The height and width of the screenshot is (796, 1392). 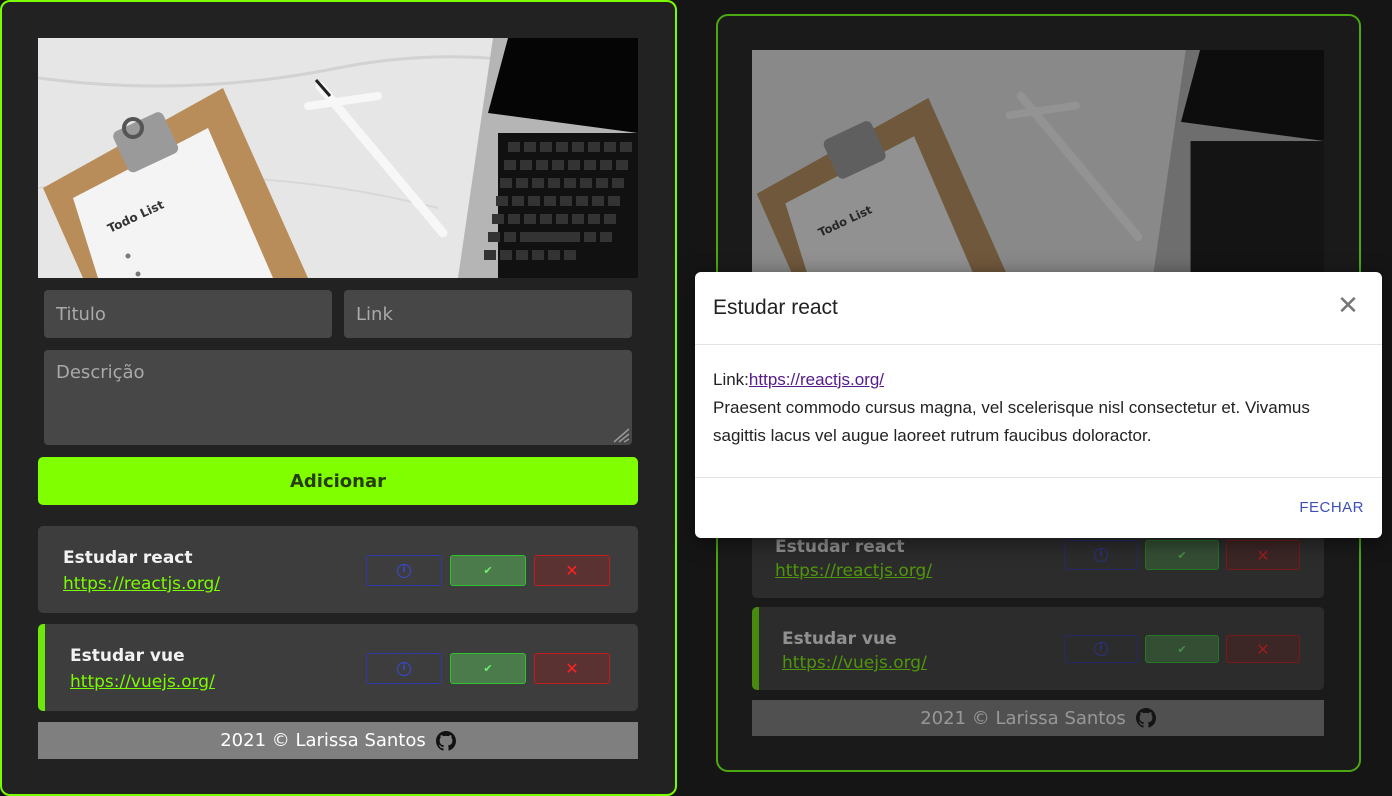 I want to click on footer: 2021 © Larissa Santos, so click(x=338, y=740).